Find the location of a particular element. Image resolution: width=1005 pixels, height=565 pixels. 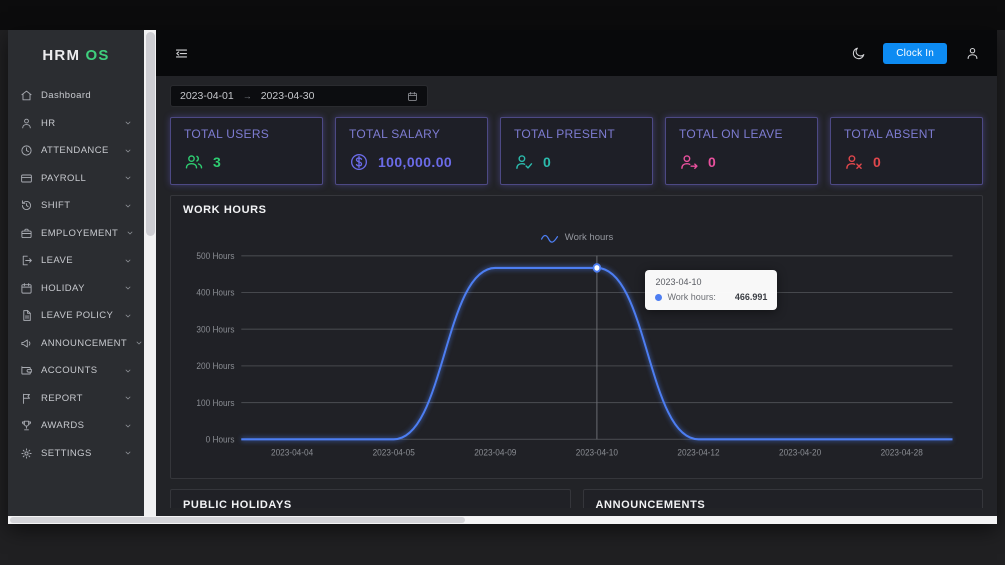

sidebar-item-announcement: ANNOUNCEMENT is located at coordinates (76, 344).